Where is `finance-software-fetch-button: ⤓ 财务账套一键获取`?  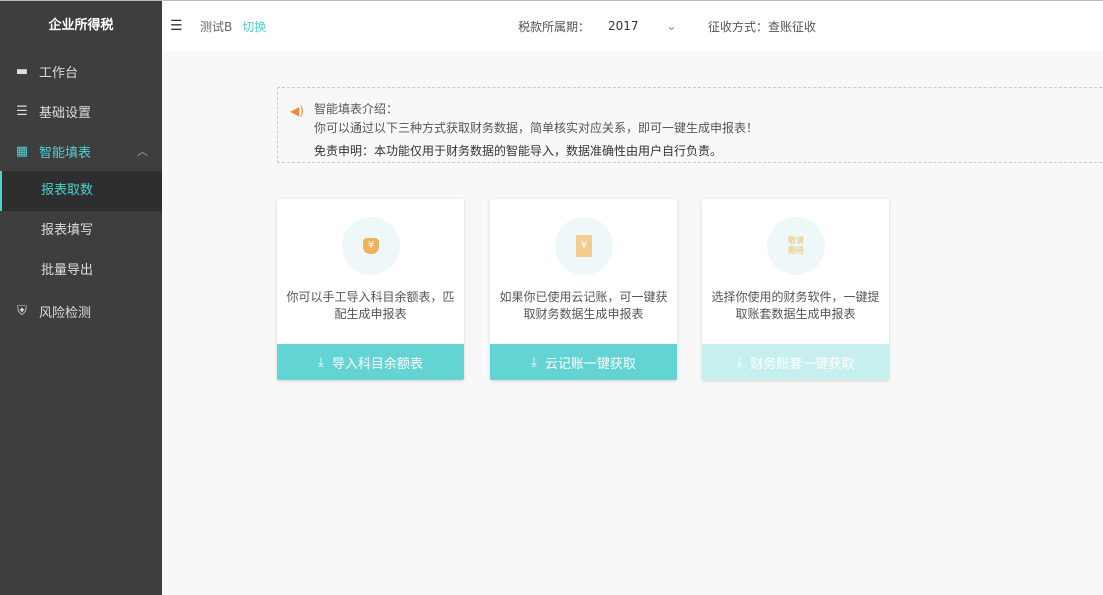
finance-software-fetch-button: ⤓ 财务账套一键获取 is located at coordinates (795, 362).